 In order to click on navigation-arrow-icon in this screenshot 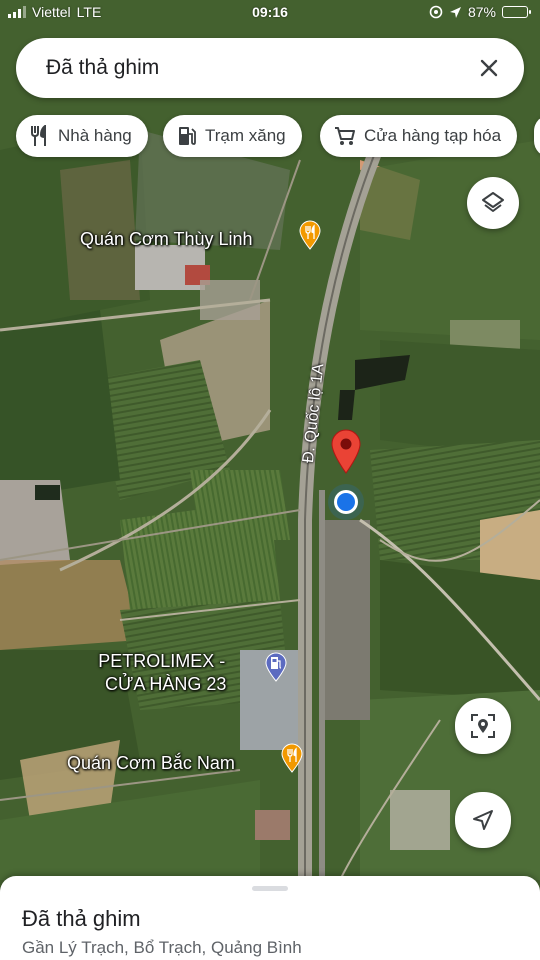, I will do `click(483, 820)`.